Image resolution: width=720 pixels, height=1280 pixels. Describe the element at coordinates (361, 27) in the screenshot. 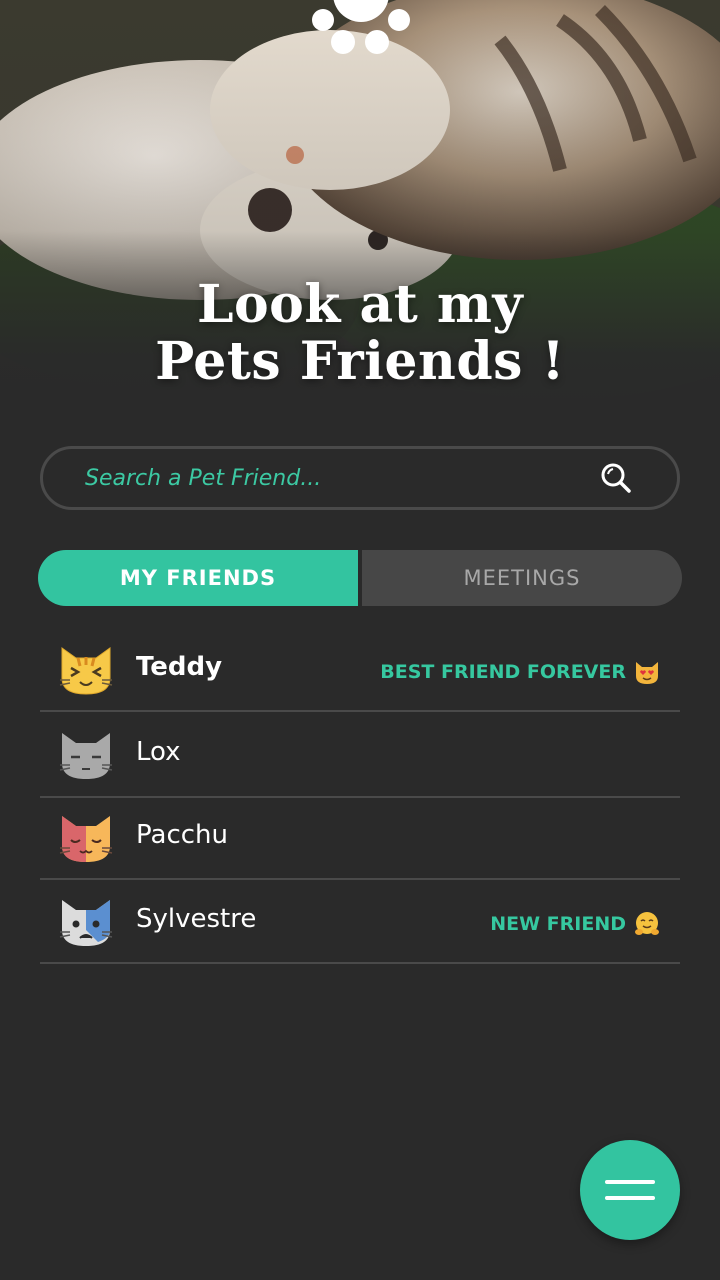

I see `paw-icon` at that location.